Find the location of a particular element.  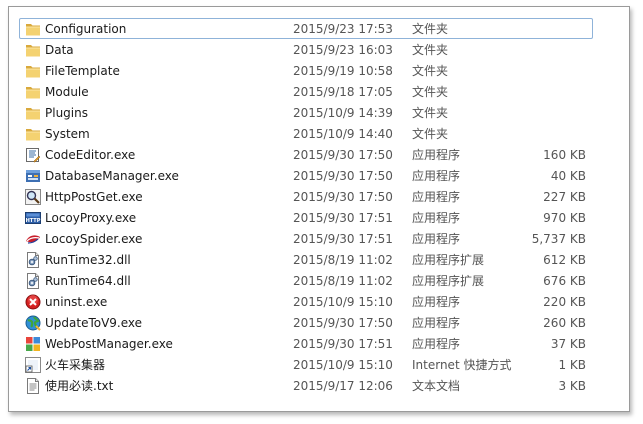

file-name: Plugins is located at coordinates (66, 113).